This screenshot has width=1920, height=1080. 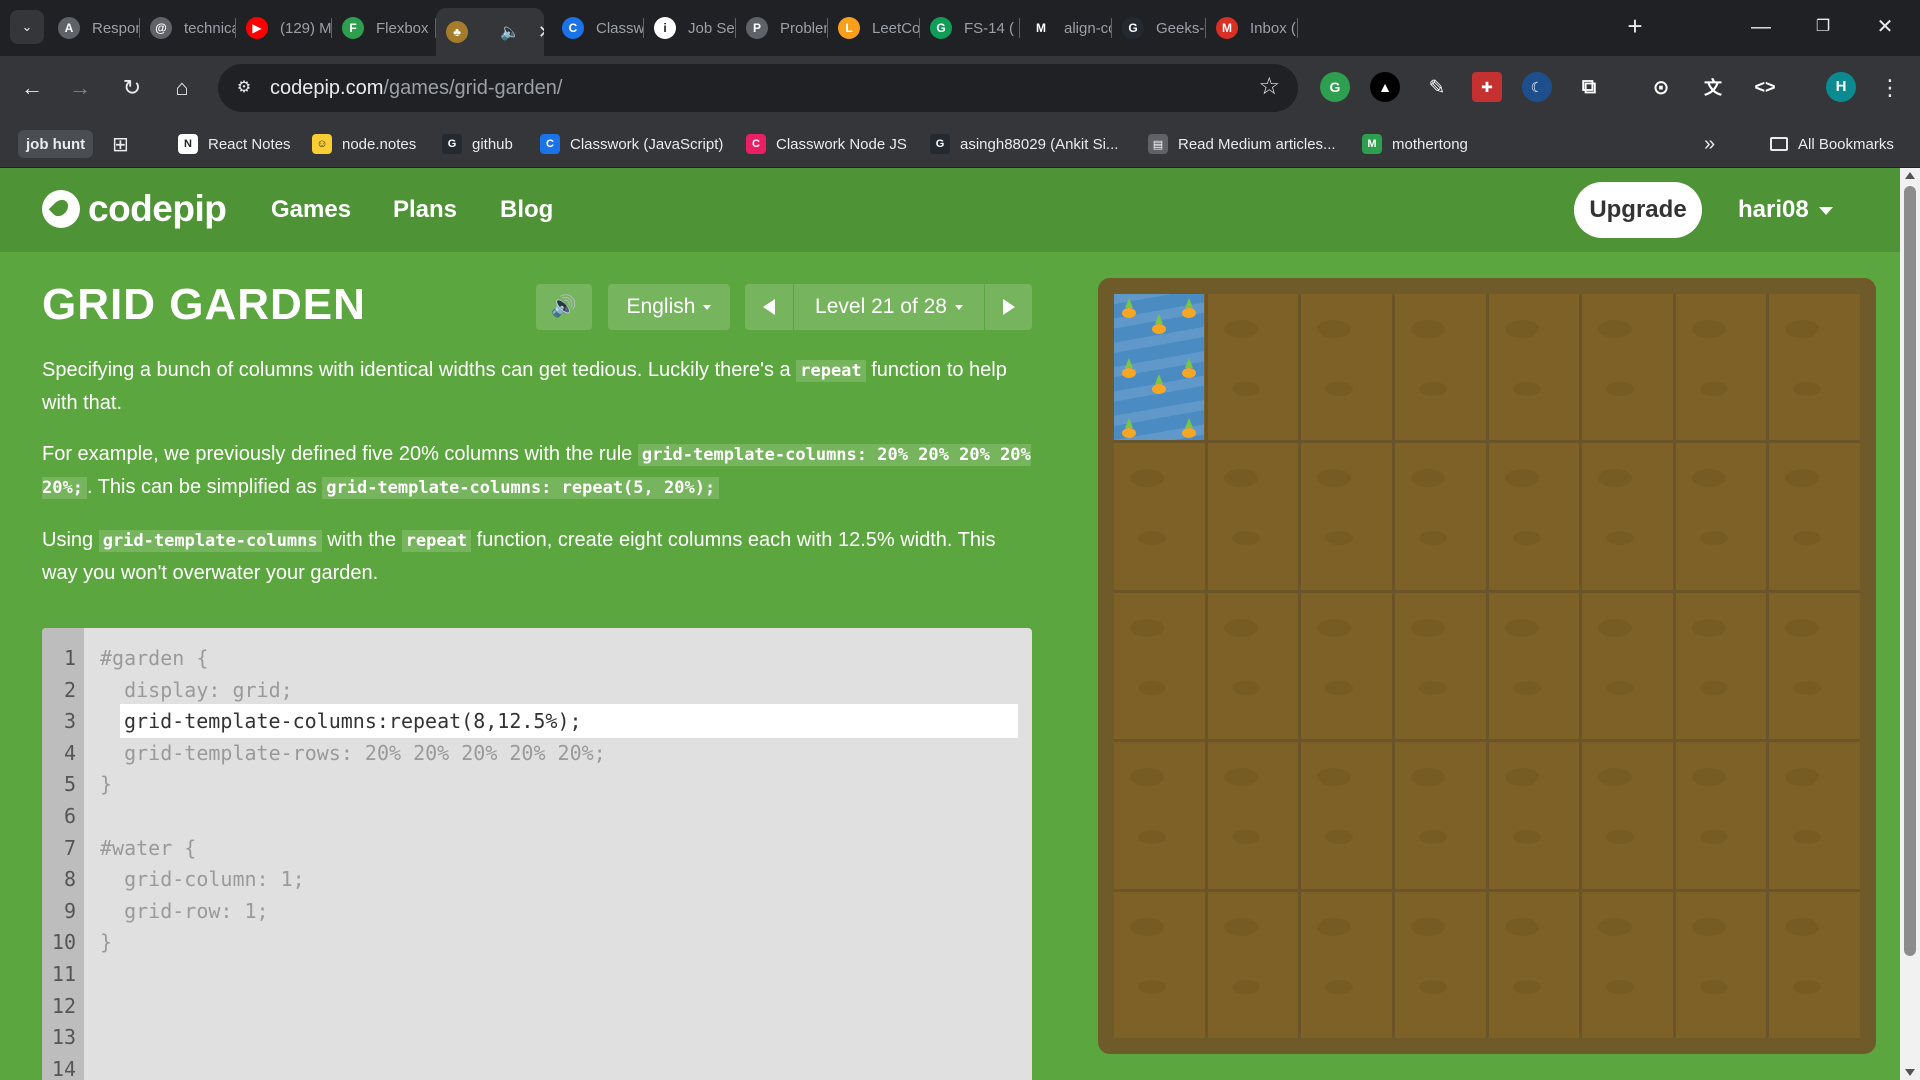 I want to click on bookmark-favicon-icon: M, so click(x=1372, y=144).